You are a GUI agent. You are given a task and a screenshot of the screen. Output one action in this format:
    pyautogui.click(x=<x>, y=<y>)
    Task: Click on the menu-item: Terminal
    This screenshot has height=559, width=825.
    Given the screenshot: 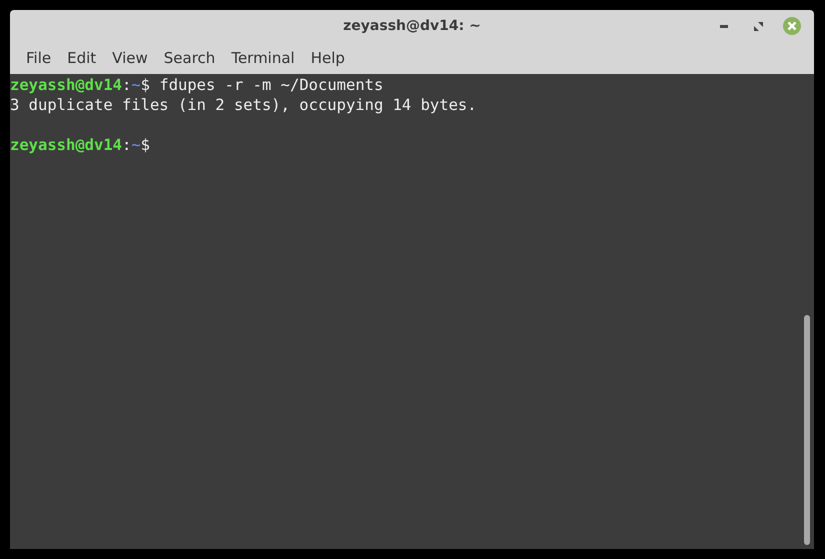 What is the action you would take?
    pyautogui.click(x=263, y=58)
    